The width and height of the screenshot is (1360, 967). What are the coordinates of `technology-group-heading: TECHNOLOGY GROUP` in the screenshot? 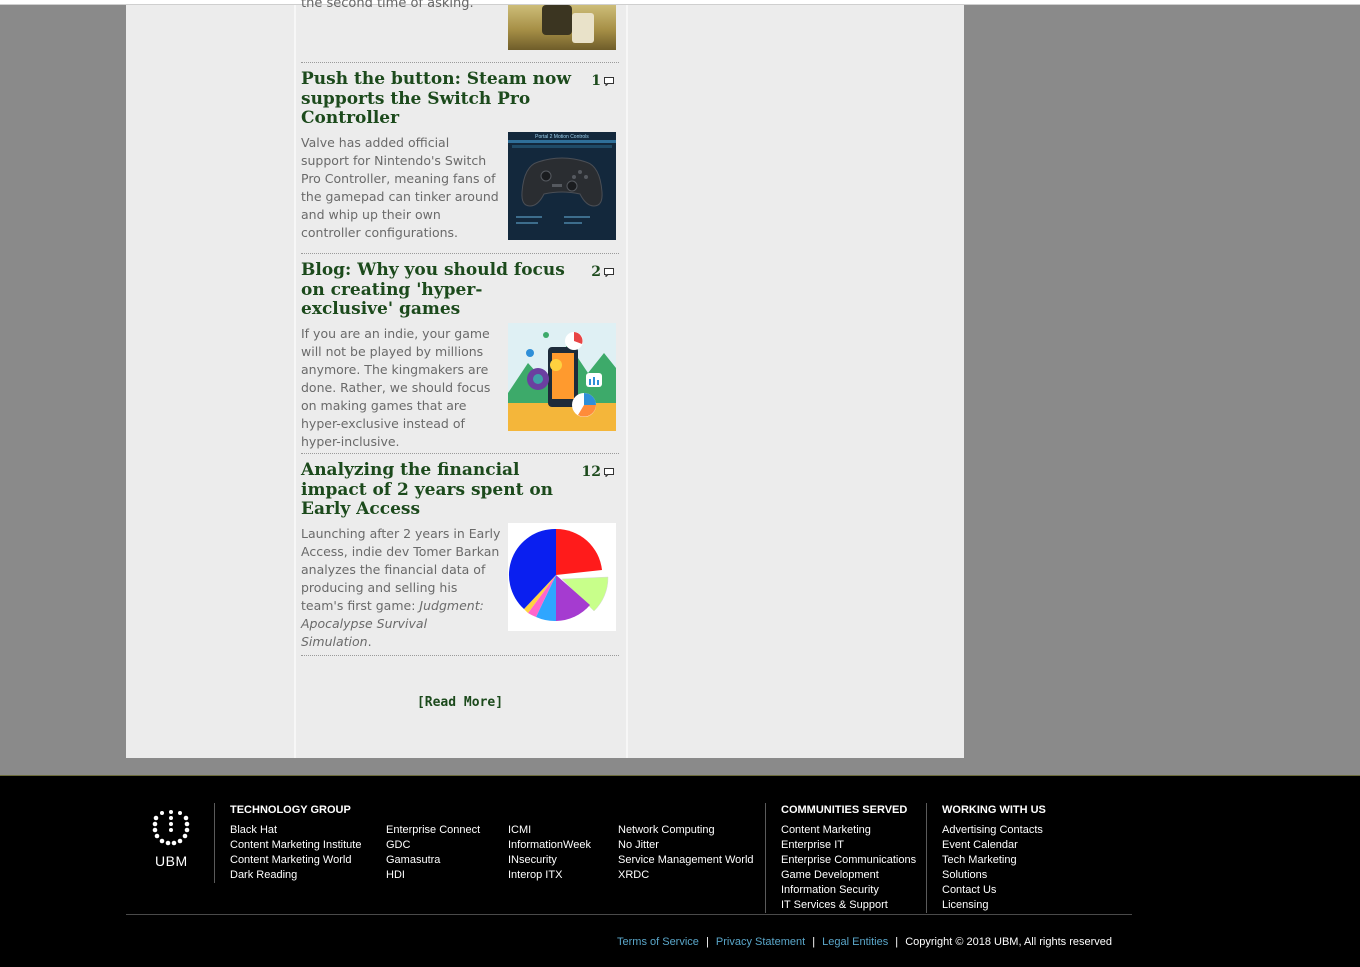 It's located at (290, 810).